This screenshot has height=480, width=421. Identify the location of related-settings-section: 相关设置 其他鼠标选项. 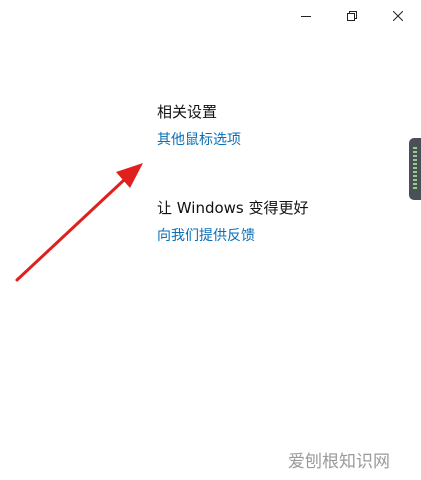
(199, 126).